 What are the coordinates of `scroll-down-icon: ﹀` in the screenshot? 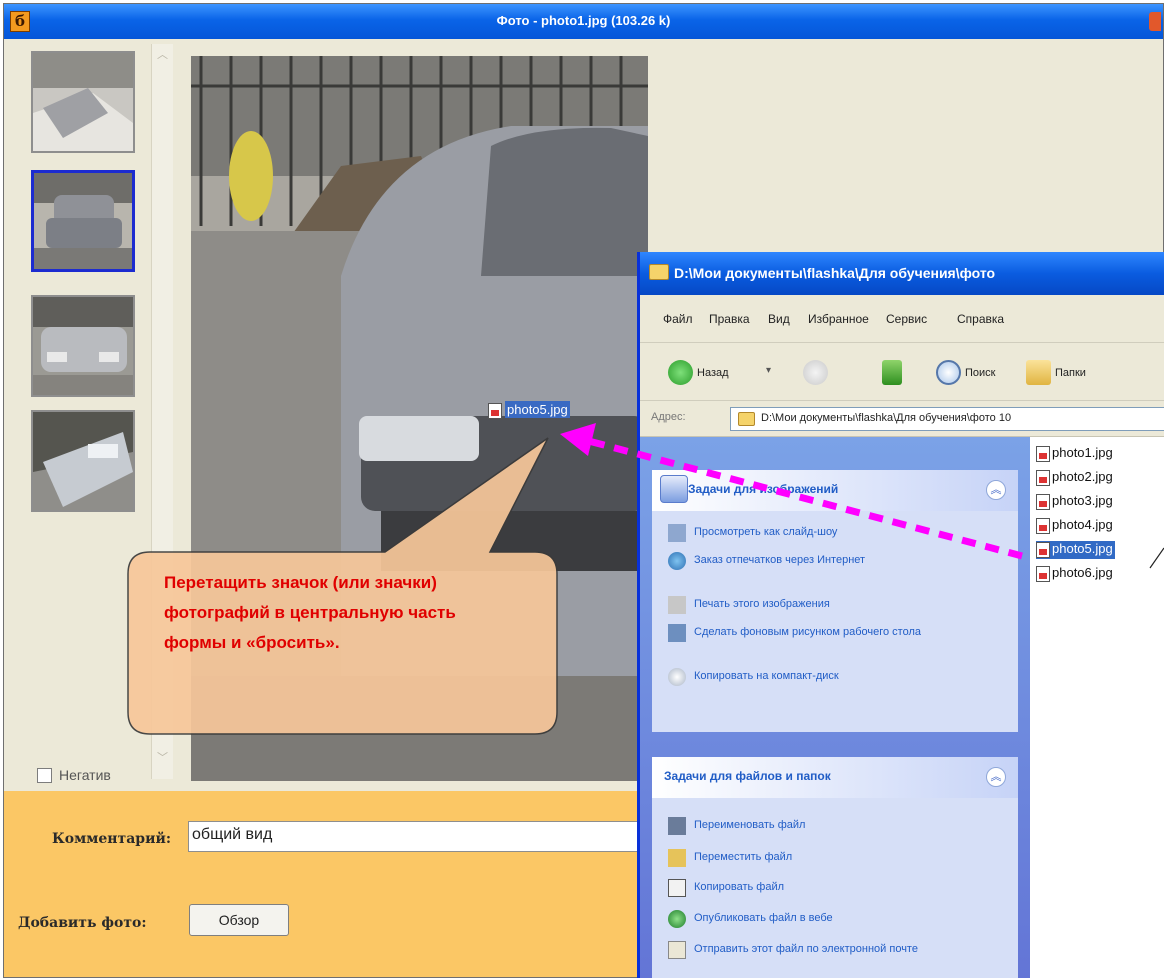 It's located at (162, 757).